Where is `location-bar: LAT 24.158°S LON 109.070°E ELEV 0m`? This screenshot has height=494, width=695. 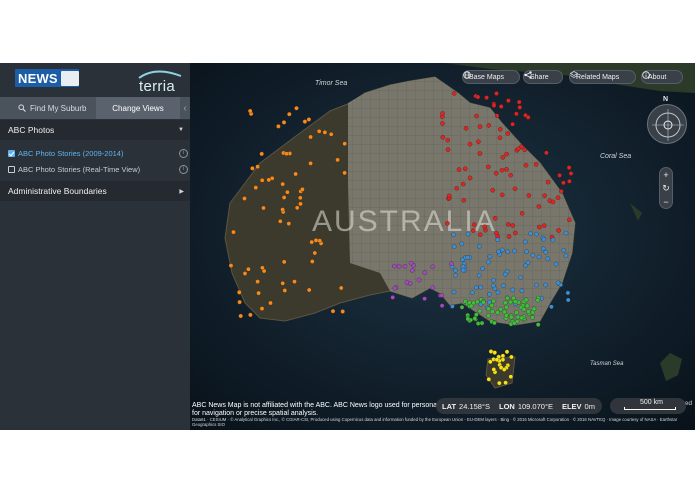 location-bar: LAT 24.158°S LON 109.070°E ELEV 0m is located at coordinates (519, 406).